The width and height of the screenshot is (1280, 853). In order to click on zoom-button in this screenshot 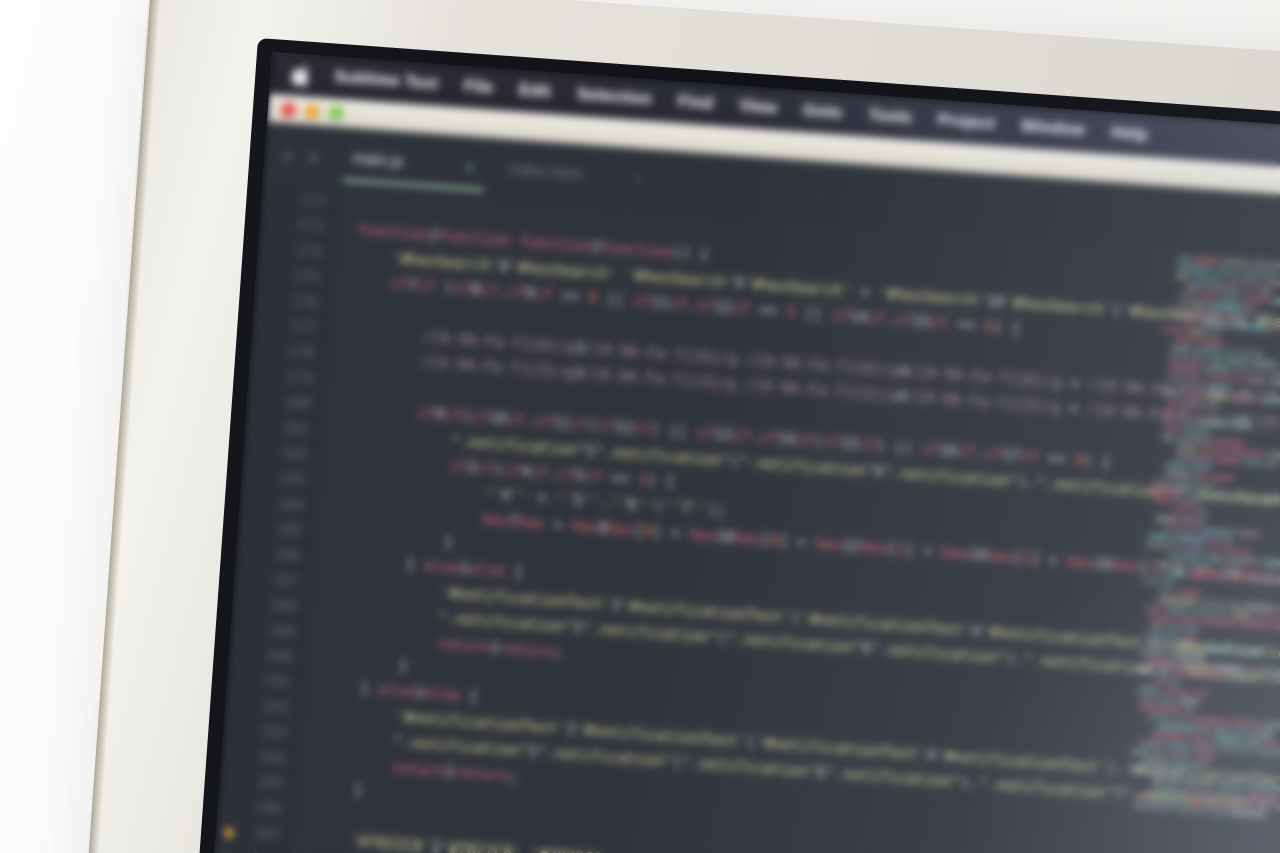, I will do `click(336, 112)`.